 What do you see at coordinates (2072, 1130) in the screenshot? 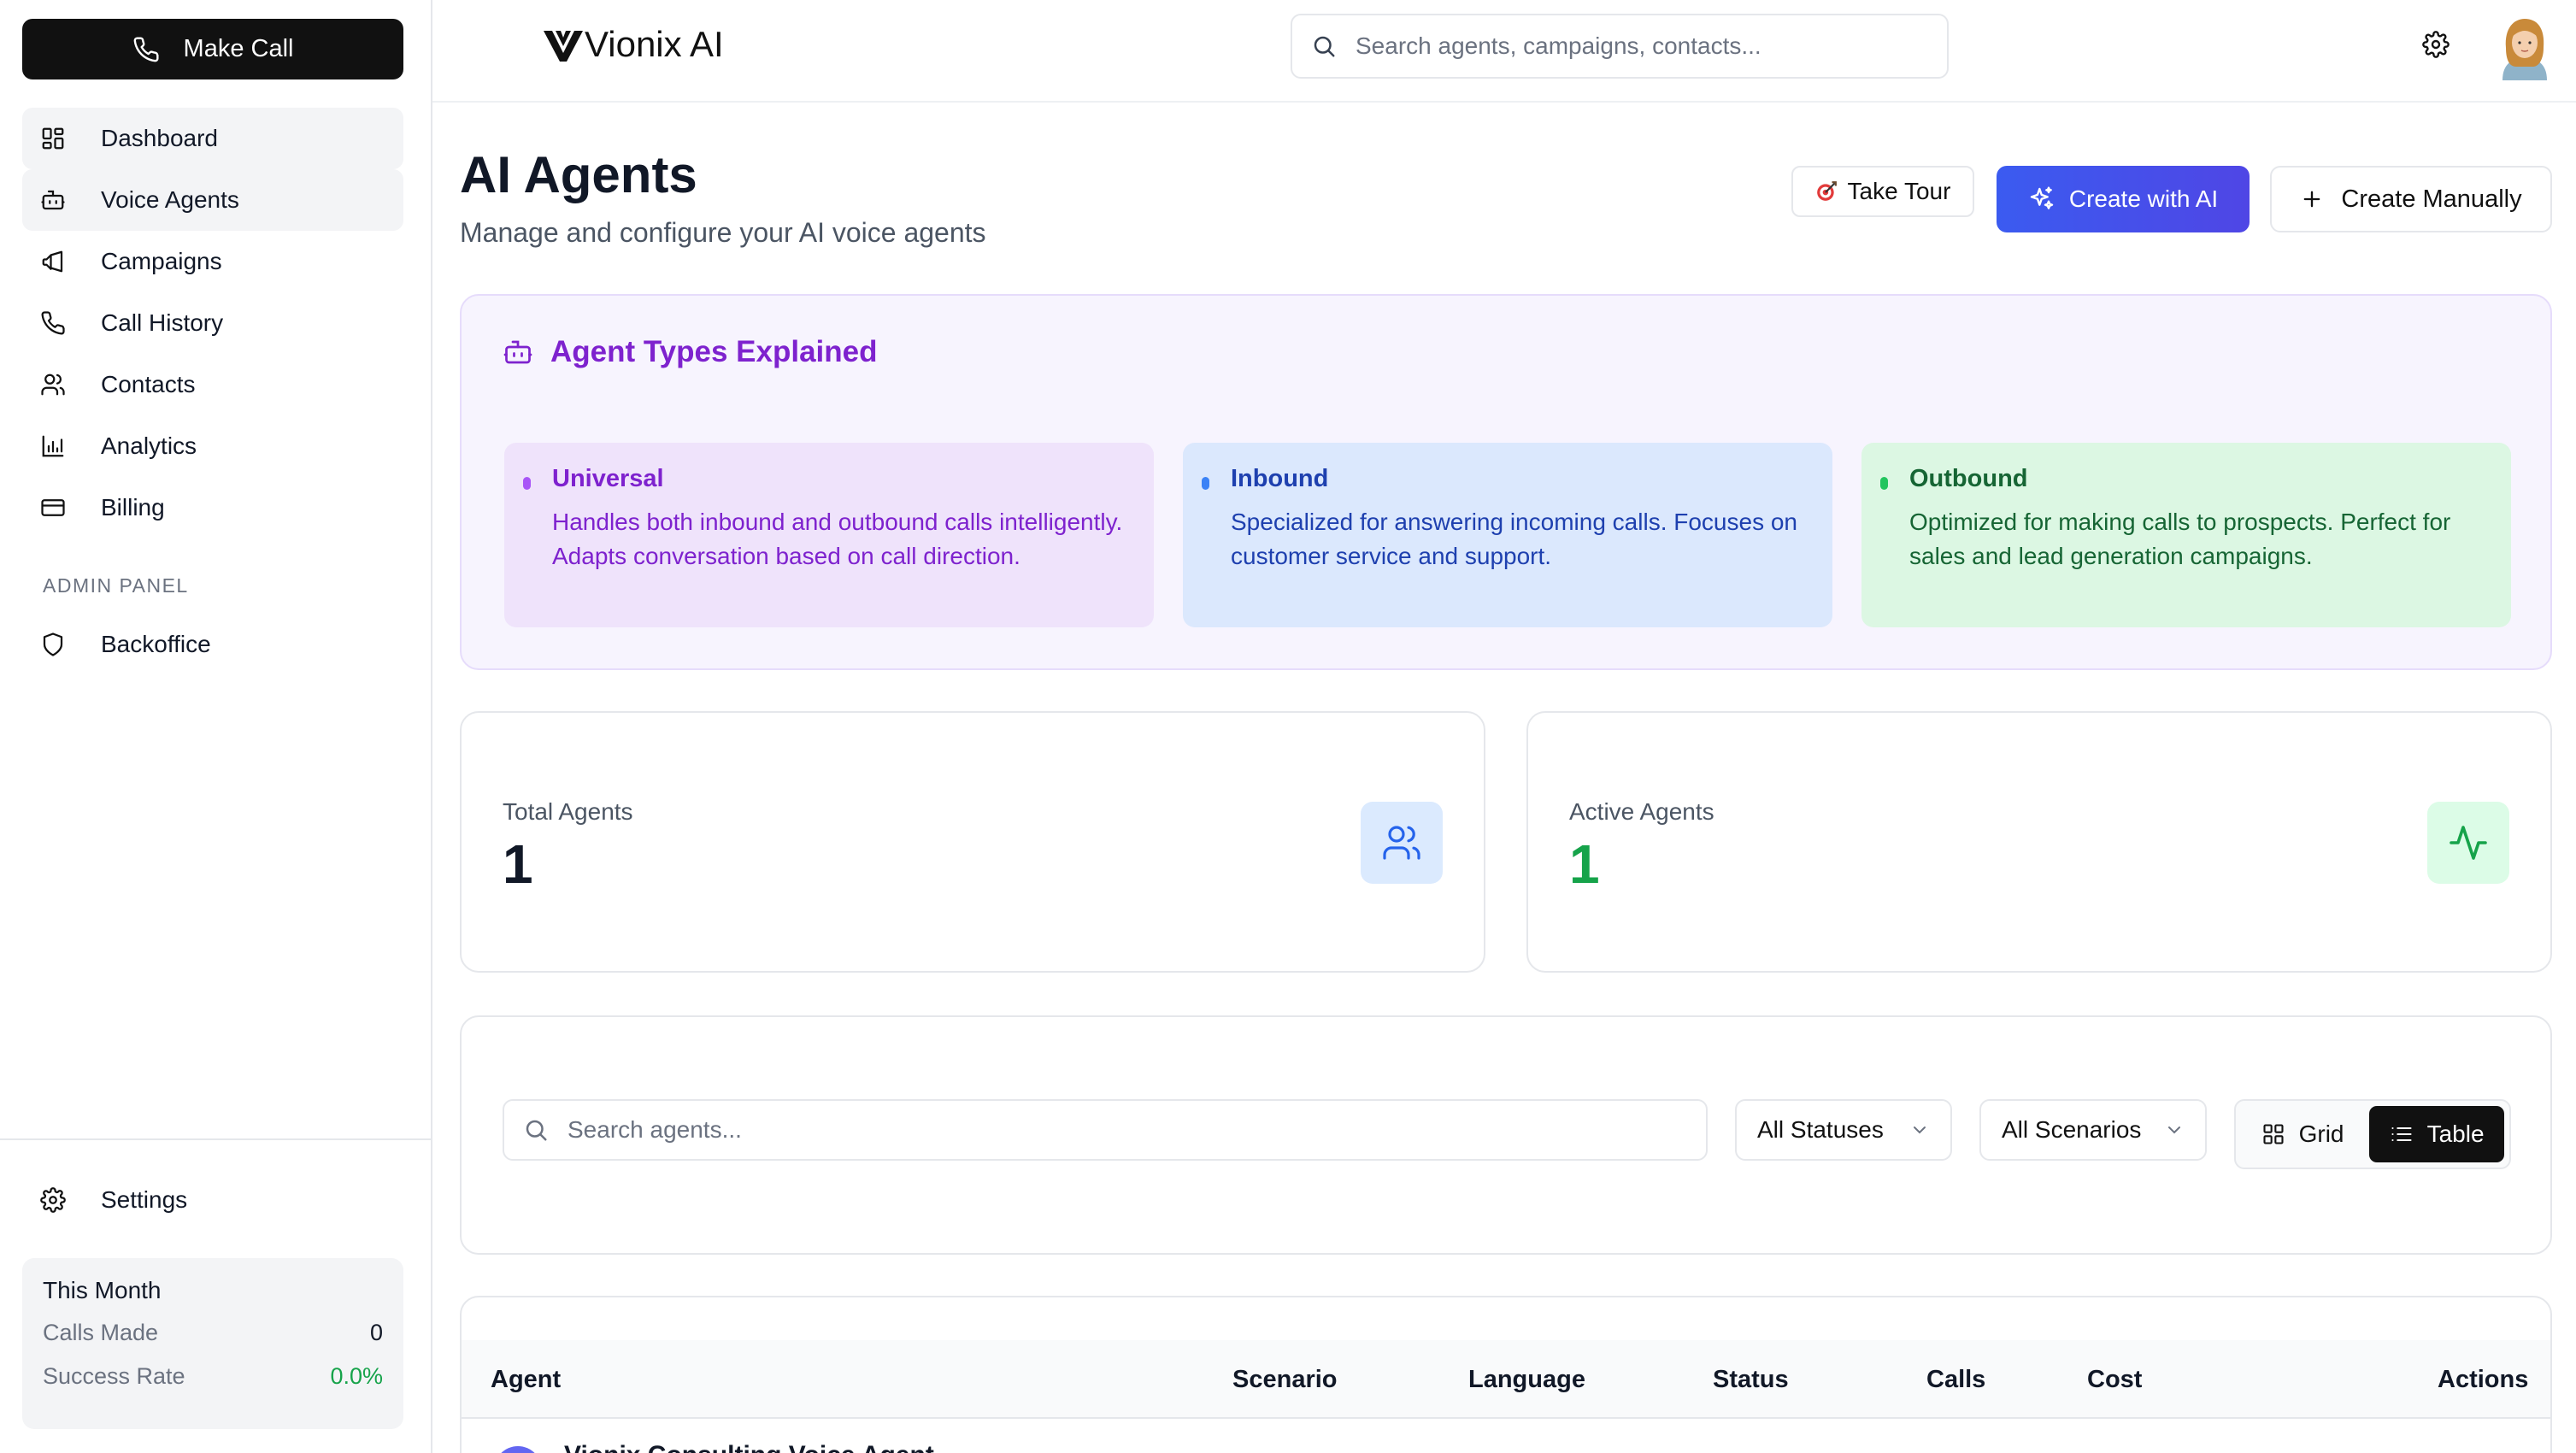
I see `scenario-select-value: All Scenarios` at bounding box center [2072, 1130].